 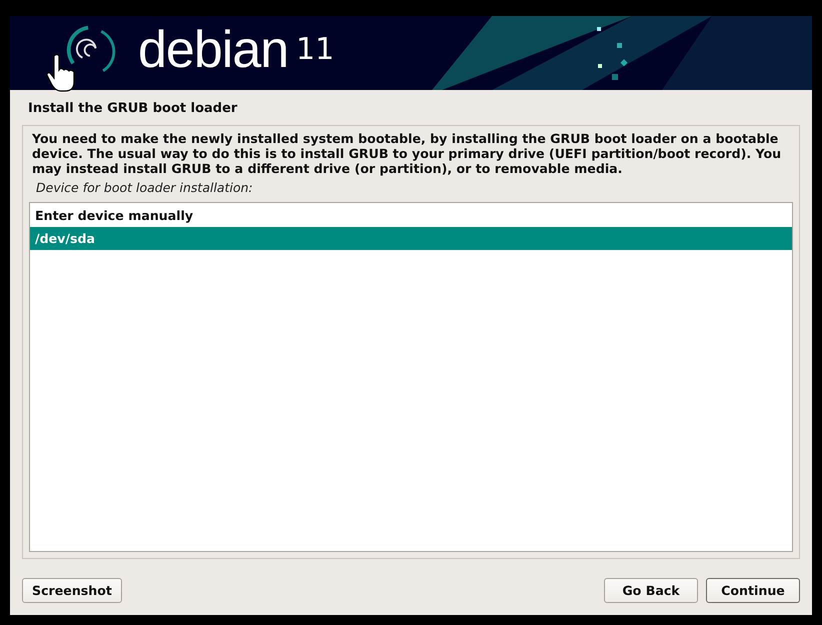 I want to click on description-text: You need to make the newly installed system bootable, by installing the GRUB boot loader on a bootable device. The usual way to do this is to install GRUB to your primary drive (UEFI partition/boot record). You may instead install GRUB to a different drive (or partition), or to removable media., so click(x=407, y=153).